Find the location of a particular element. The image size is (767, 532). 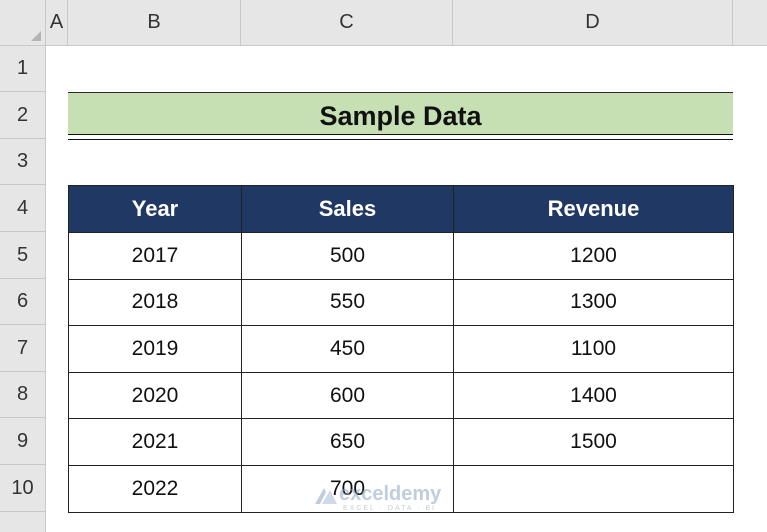

table-row: 2022 700 is located at coordinates (401, 488).